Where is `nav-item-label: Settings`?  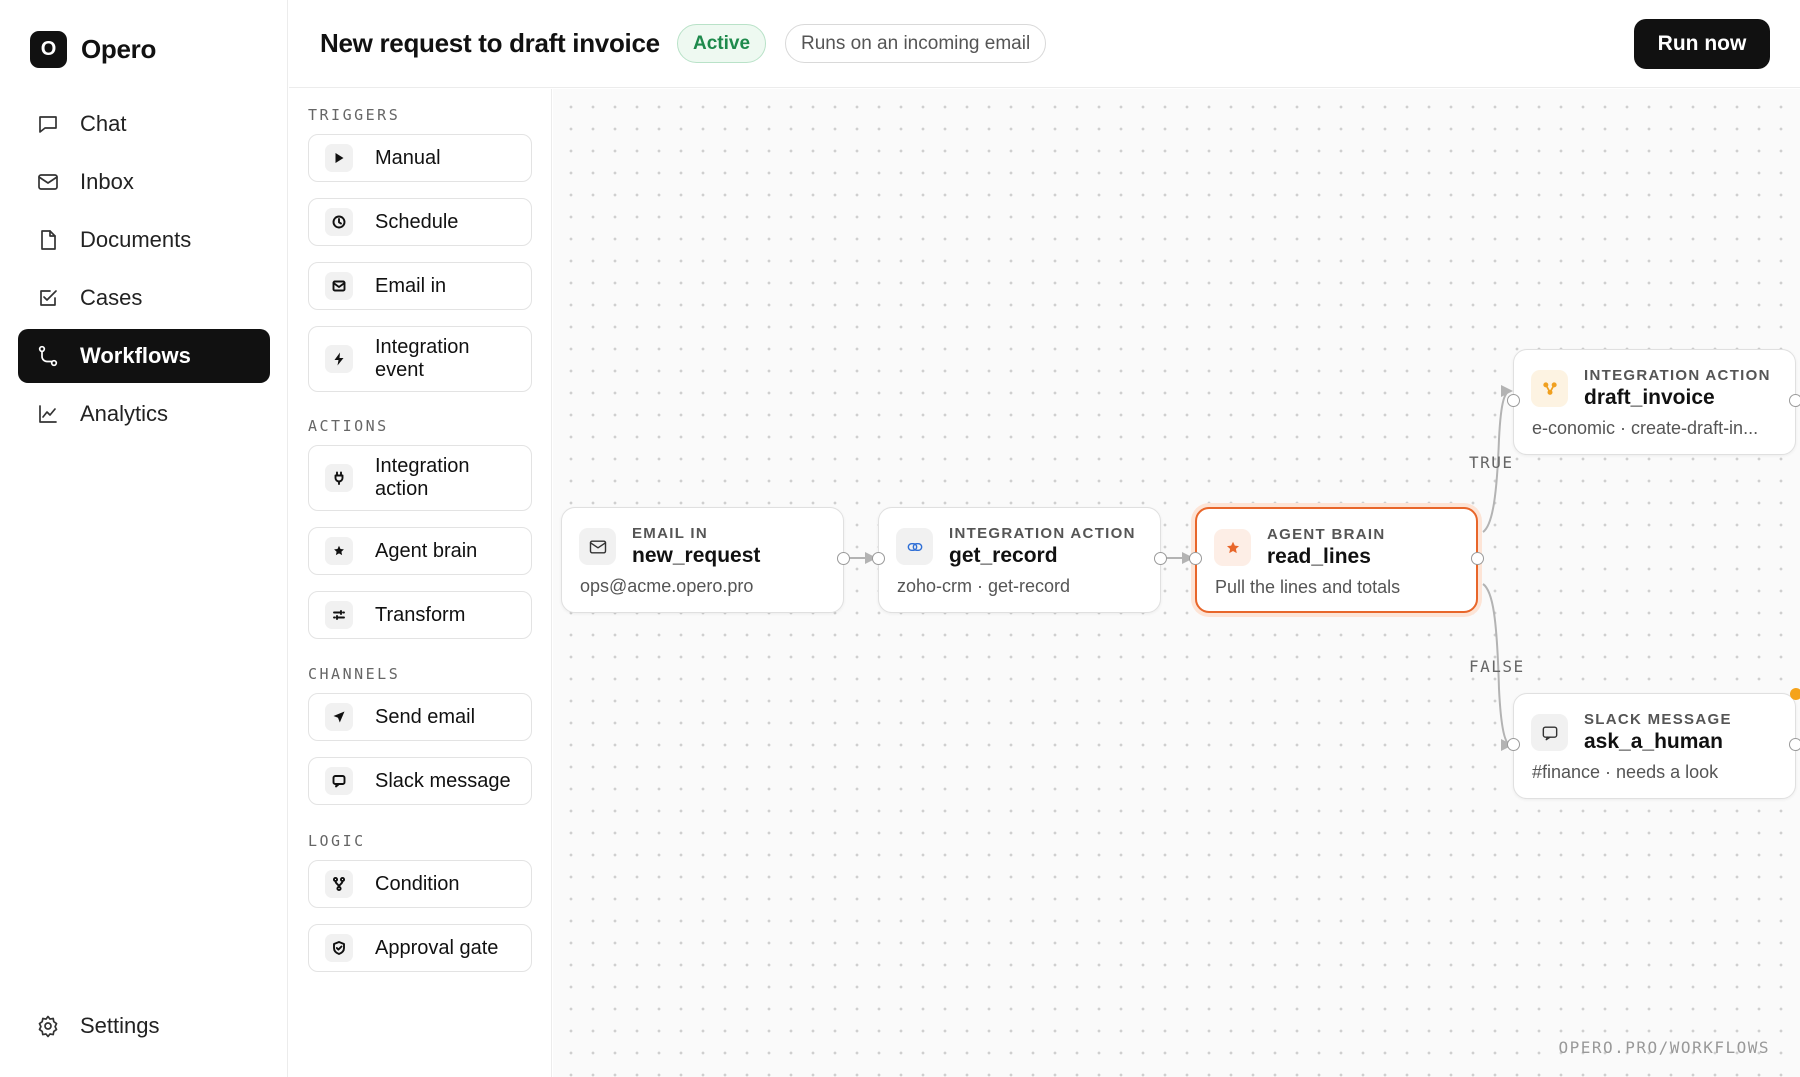
nav-item-label: Settings is located at coordinates (120, 1025).